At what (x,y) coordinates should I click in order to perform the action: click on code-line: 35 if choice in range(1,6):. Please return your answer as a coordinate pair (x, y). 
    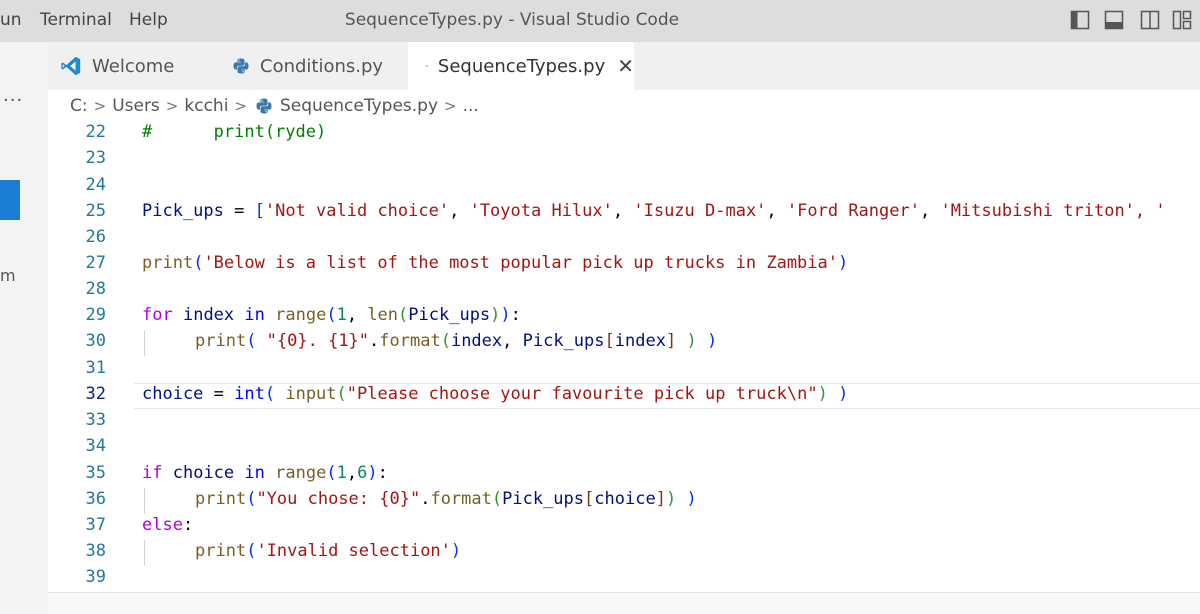
    Looking at the image, I should click on (624, 476).